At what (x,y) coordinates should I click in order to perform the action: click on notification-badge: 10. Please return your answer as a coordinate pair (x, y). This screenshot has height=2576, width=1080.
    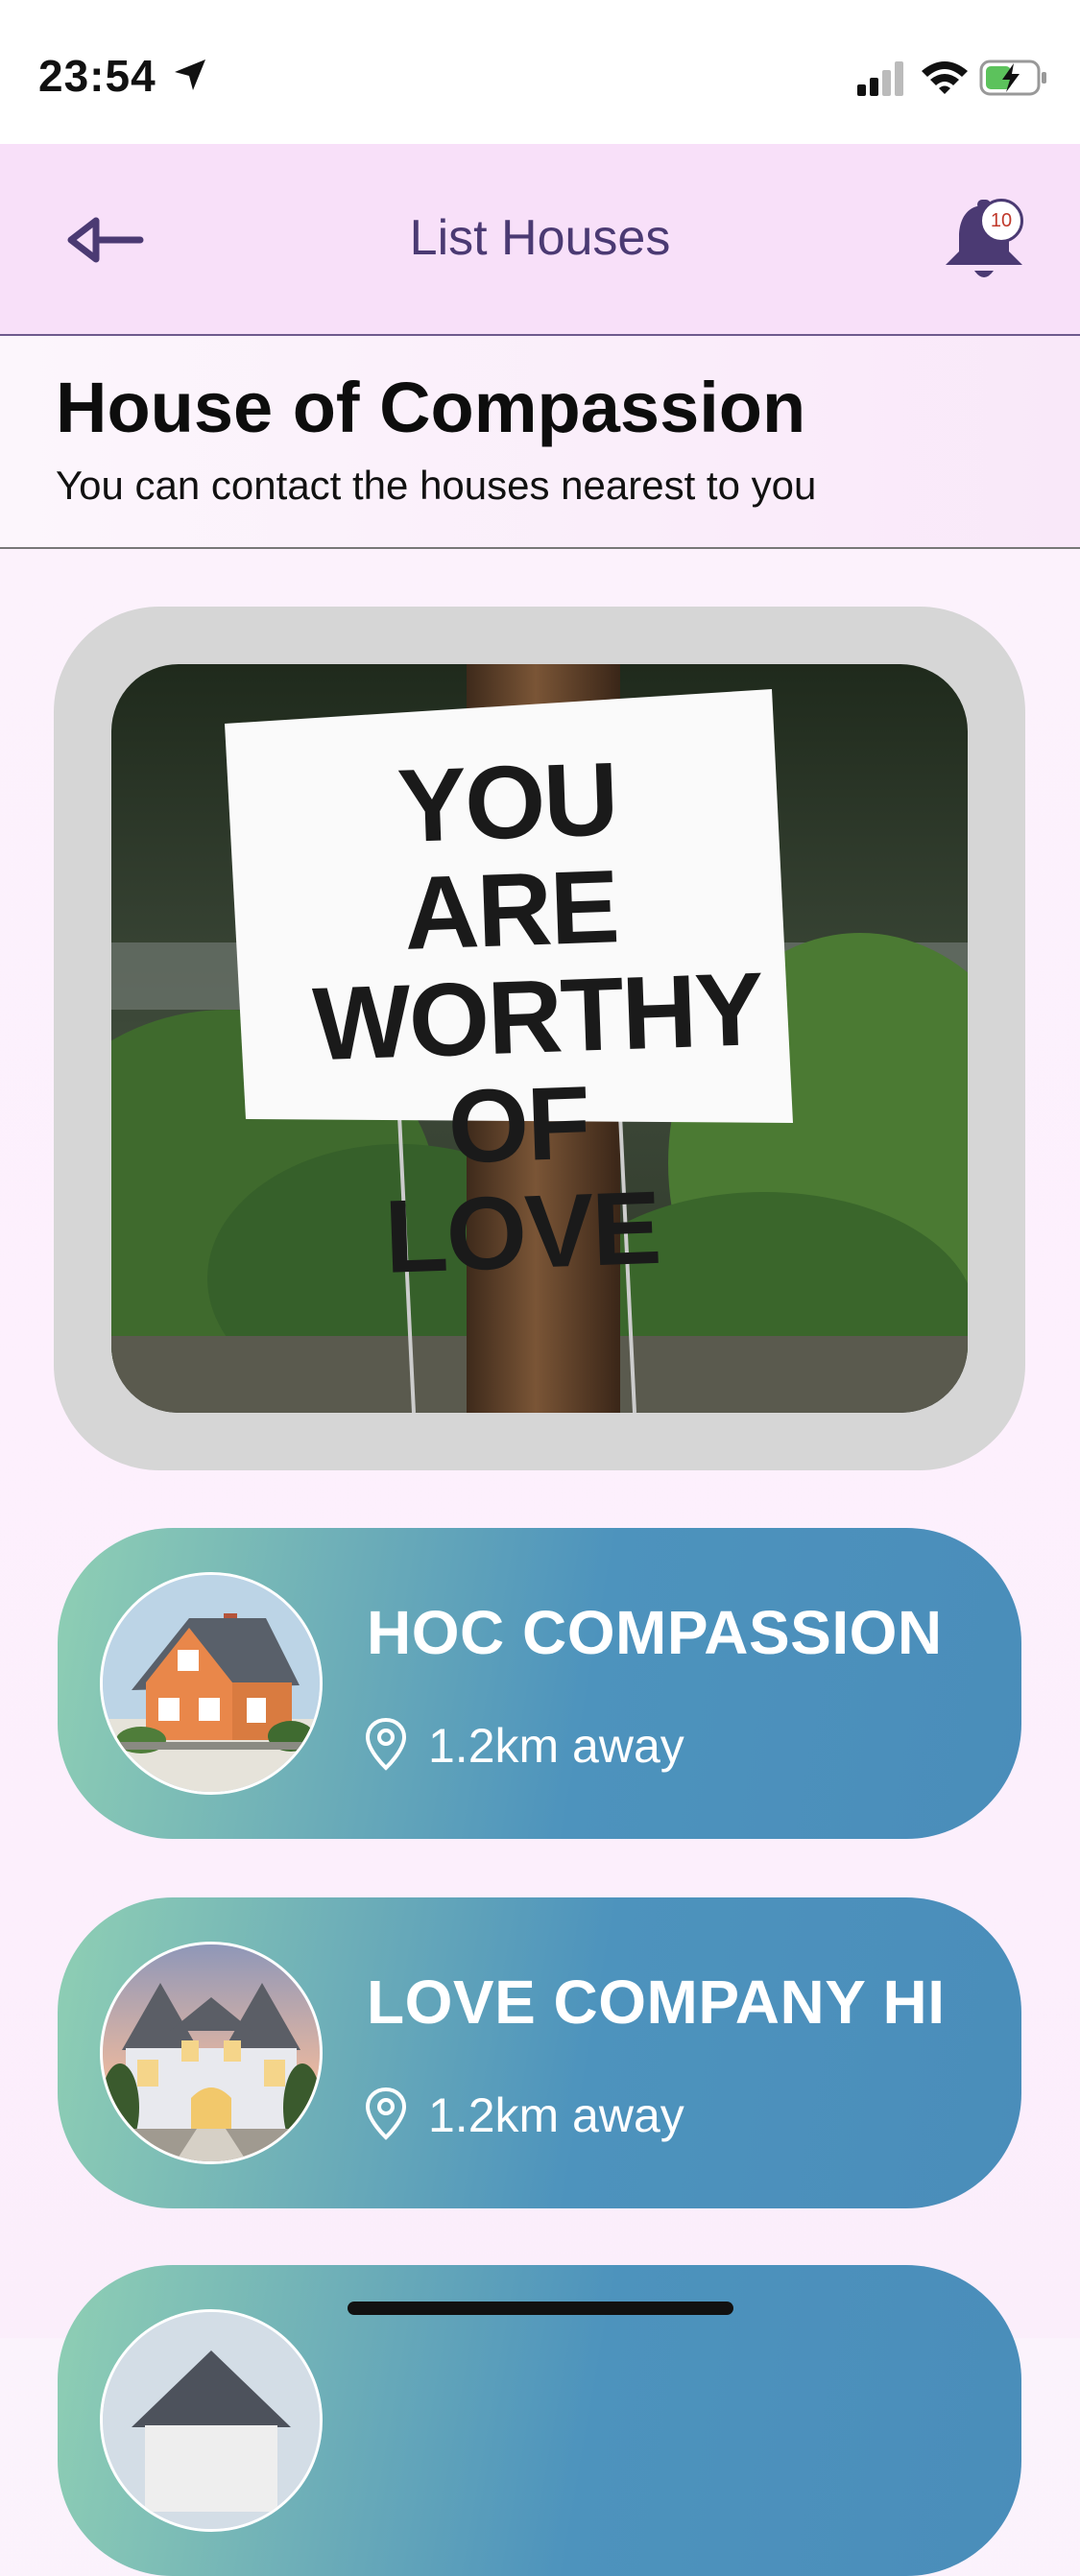
    Looking at the image, I should click on (1001, 221).